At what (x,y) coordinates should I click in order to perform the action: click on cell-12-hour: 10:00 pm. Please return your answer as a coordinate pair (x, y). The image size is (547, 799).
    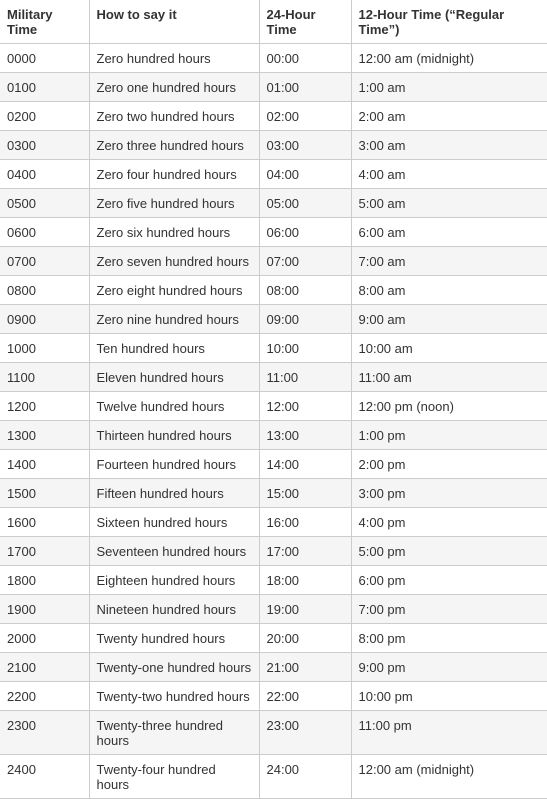
    Looking at the image, I should click on (449, 696).